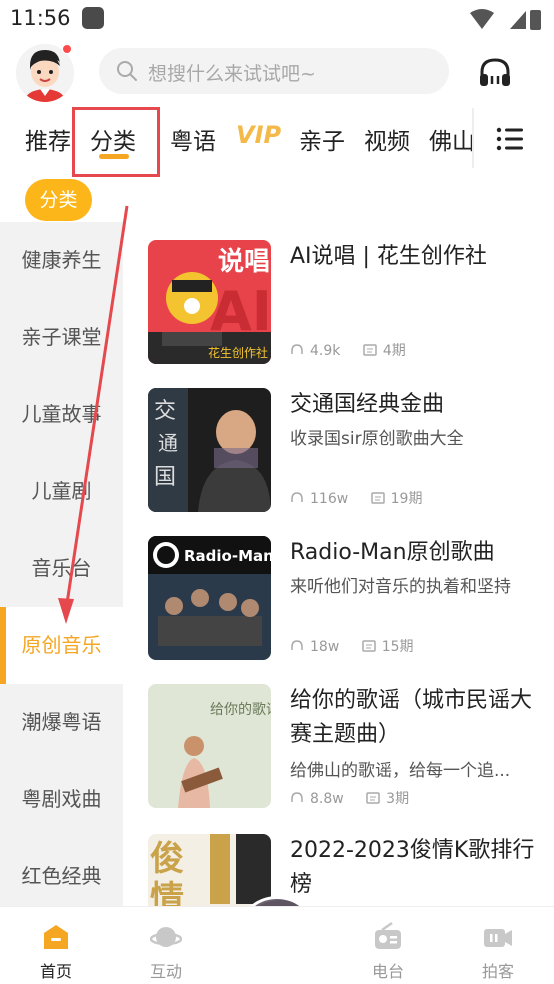  I want to click on sidebar-item-cantonese-opera: 粤剧戏曲, so click(61, 799).